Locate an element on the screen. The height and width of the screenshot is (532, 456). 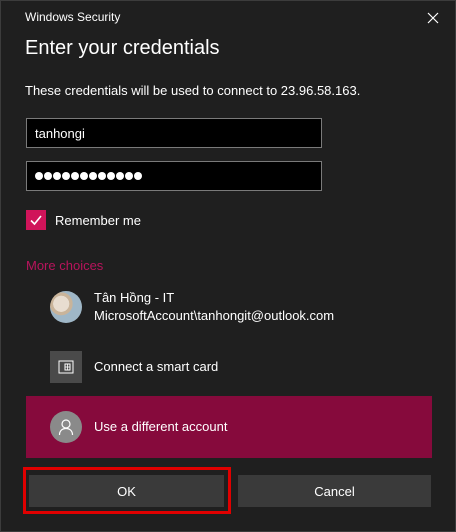
more-choices-link: More choices is located at coordinates (64, 265).